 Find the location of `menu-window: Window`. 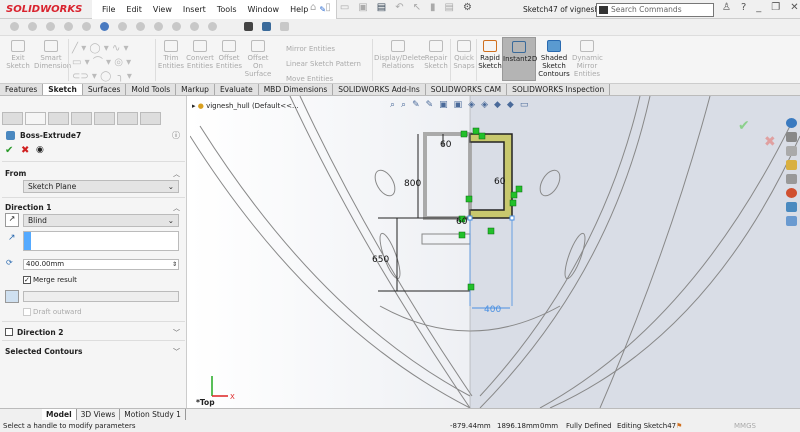

menu-window: Window is located at coordinates (264, 9).